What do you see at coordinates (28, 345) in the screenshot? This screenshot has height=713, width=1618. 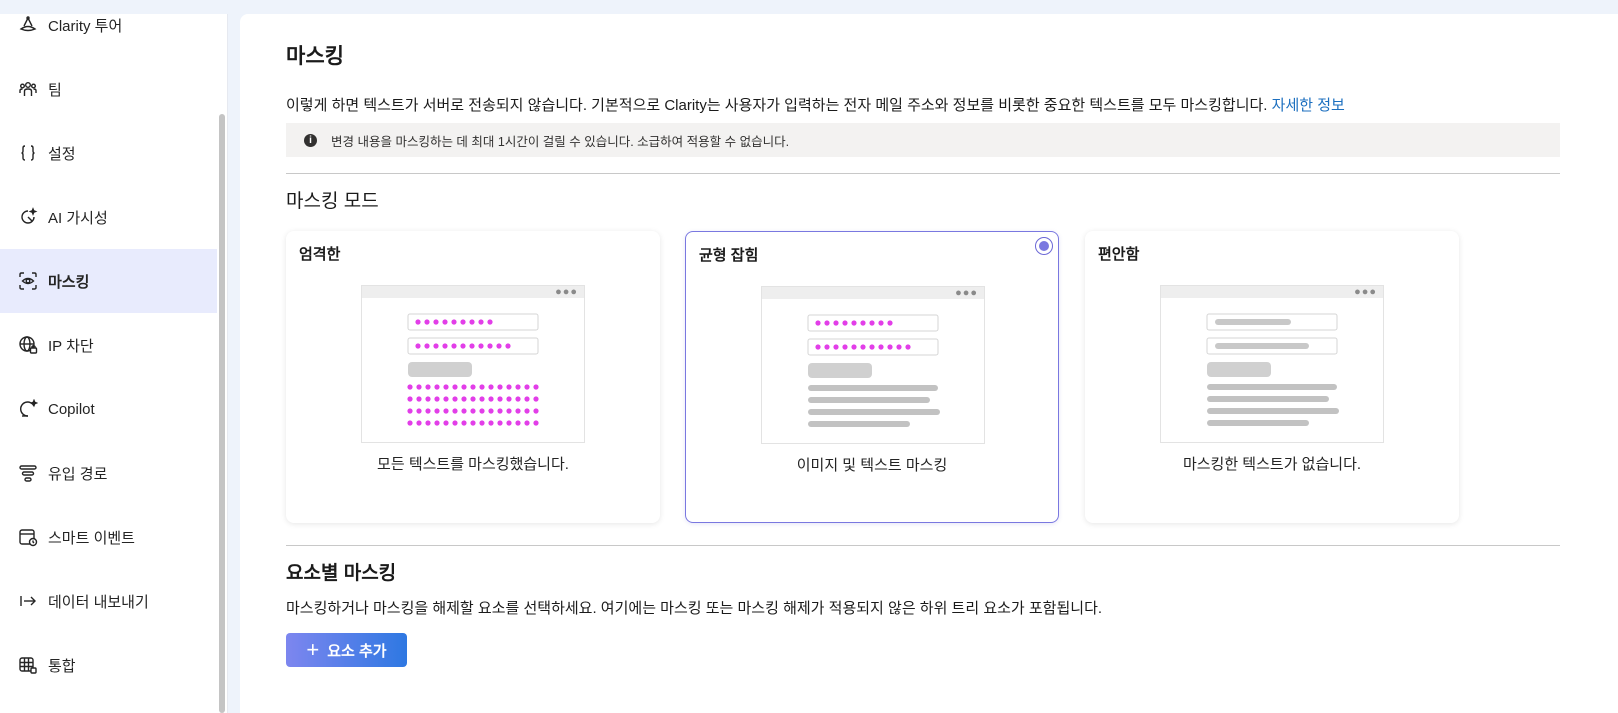 I see `globe-lock-icon` at bounding box center [28, 345].